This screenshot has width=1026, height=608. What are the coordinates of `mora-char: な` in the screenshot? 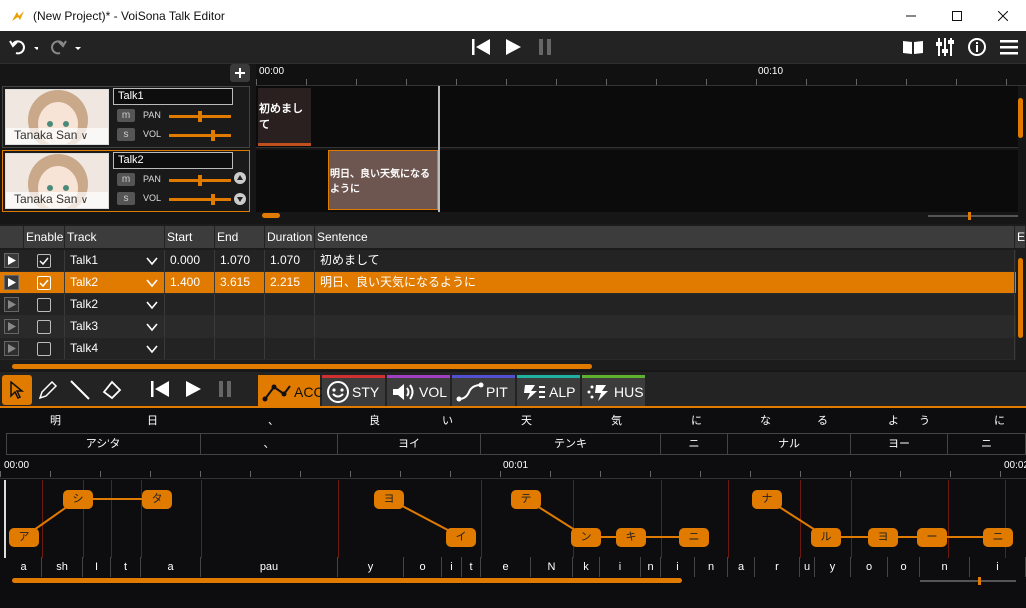 It's located at (765, 420).